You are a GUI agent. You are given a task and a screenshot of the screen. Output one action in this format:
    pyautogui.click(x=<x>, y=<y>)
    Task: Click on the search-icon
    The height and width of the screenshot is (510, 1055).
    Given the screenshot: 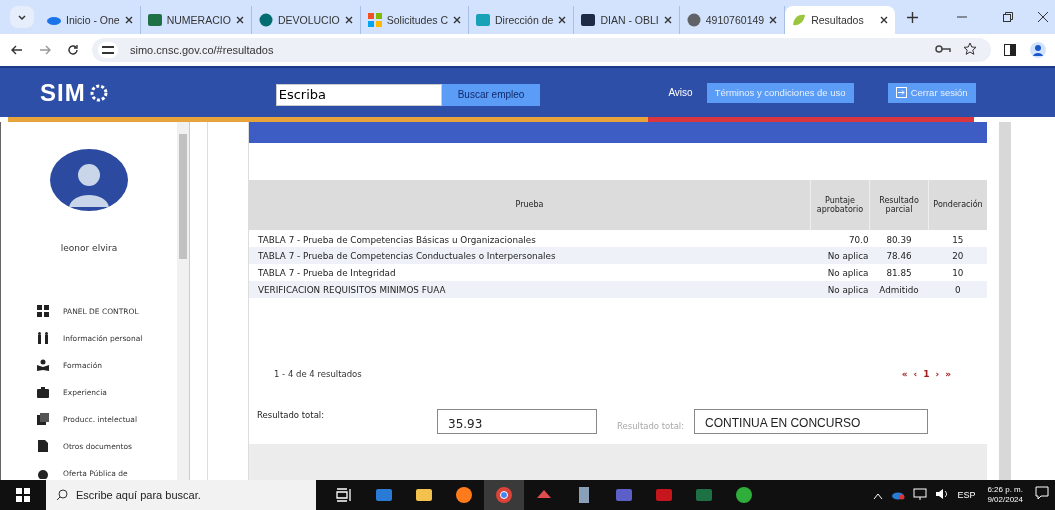 What is the action you would take?
    pyautogui.click(x=62, y=495)
    